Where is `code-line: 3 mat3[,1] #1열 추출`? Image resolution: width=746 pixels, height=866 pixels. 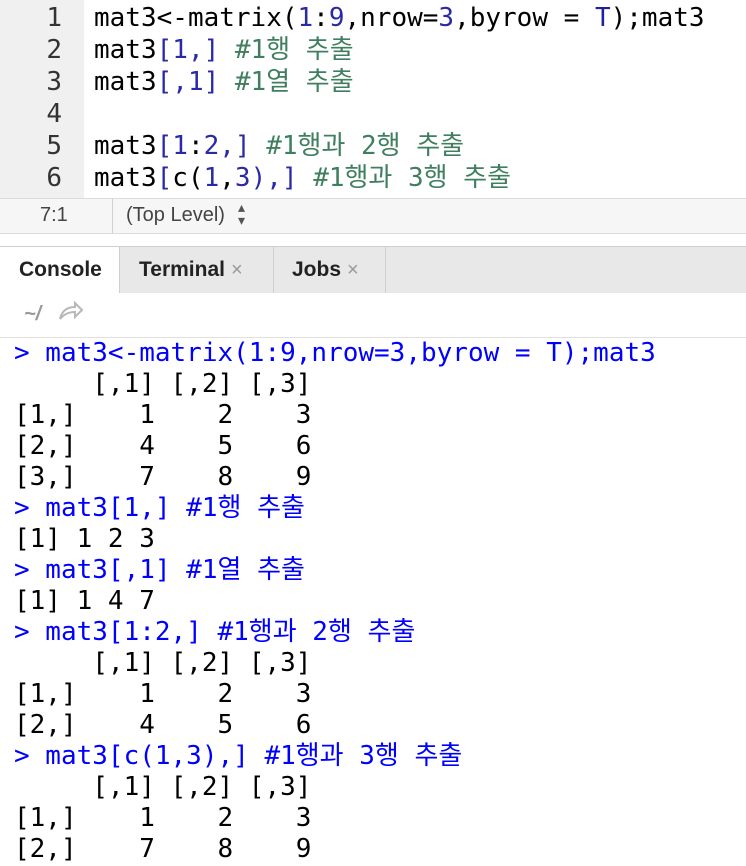 code-line: 3 mat3[,1] #1열 추출 is located at coordinates (373, 82).